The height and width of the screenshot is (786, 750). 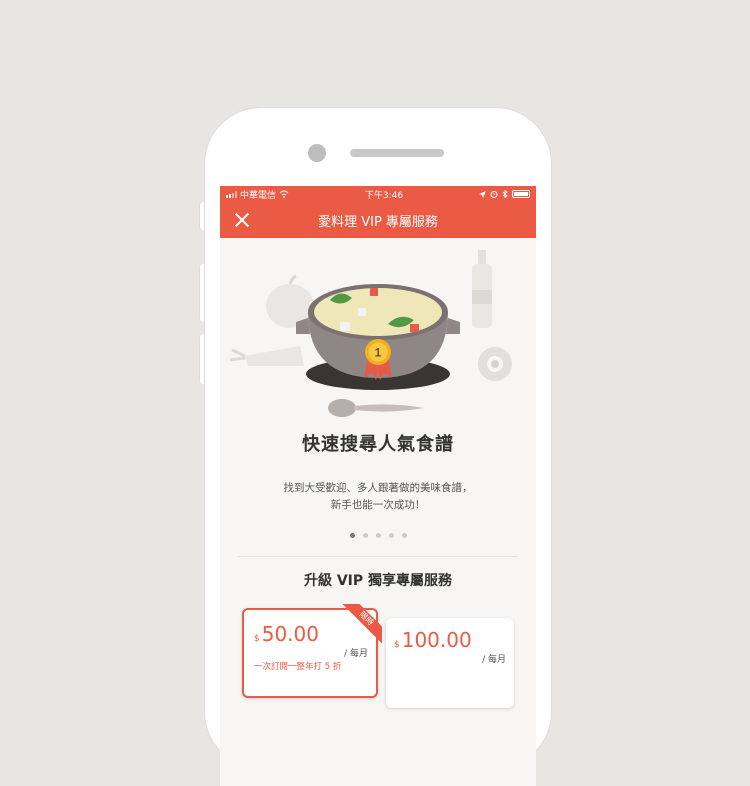 I want to click on battery-icon, so click(x=520, y=194).